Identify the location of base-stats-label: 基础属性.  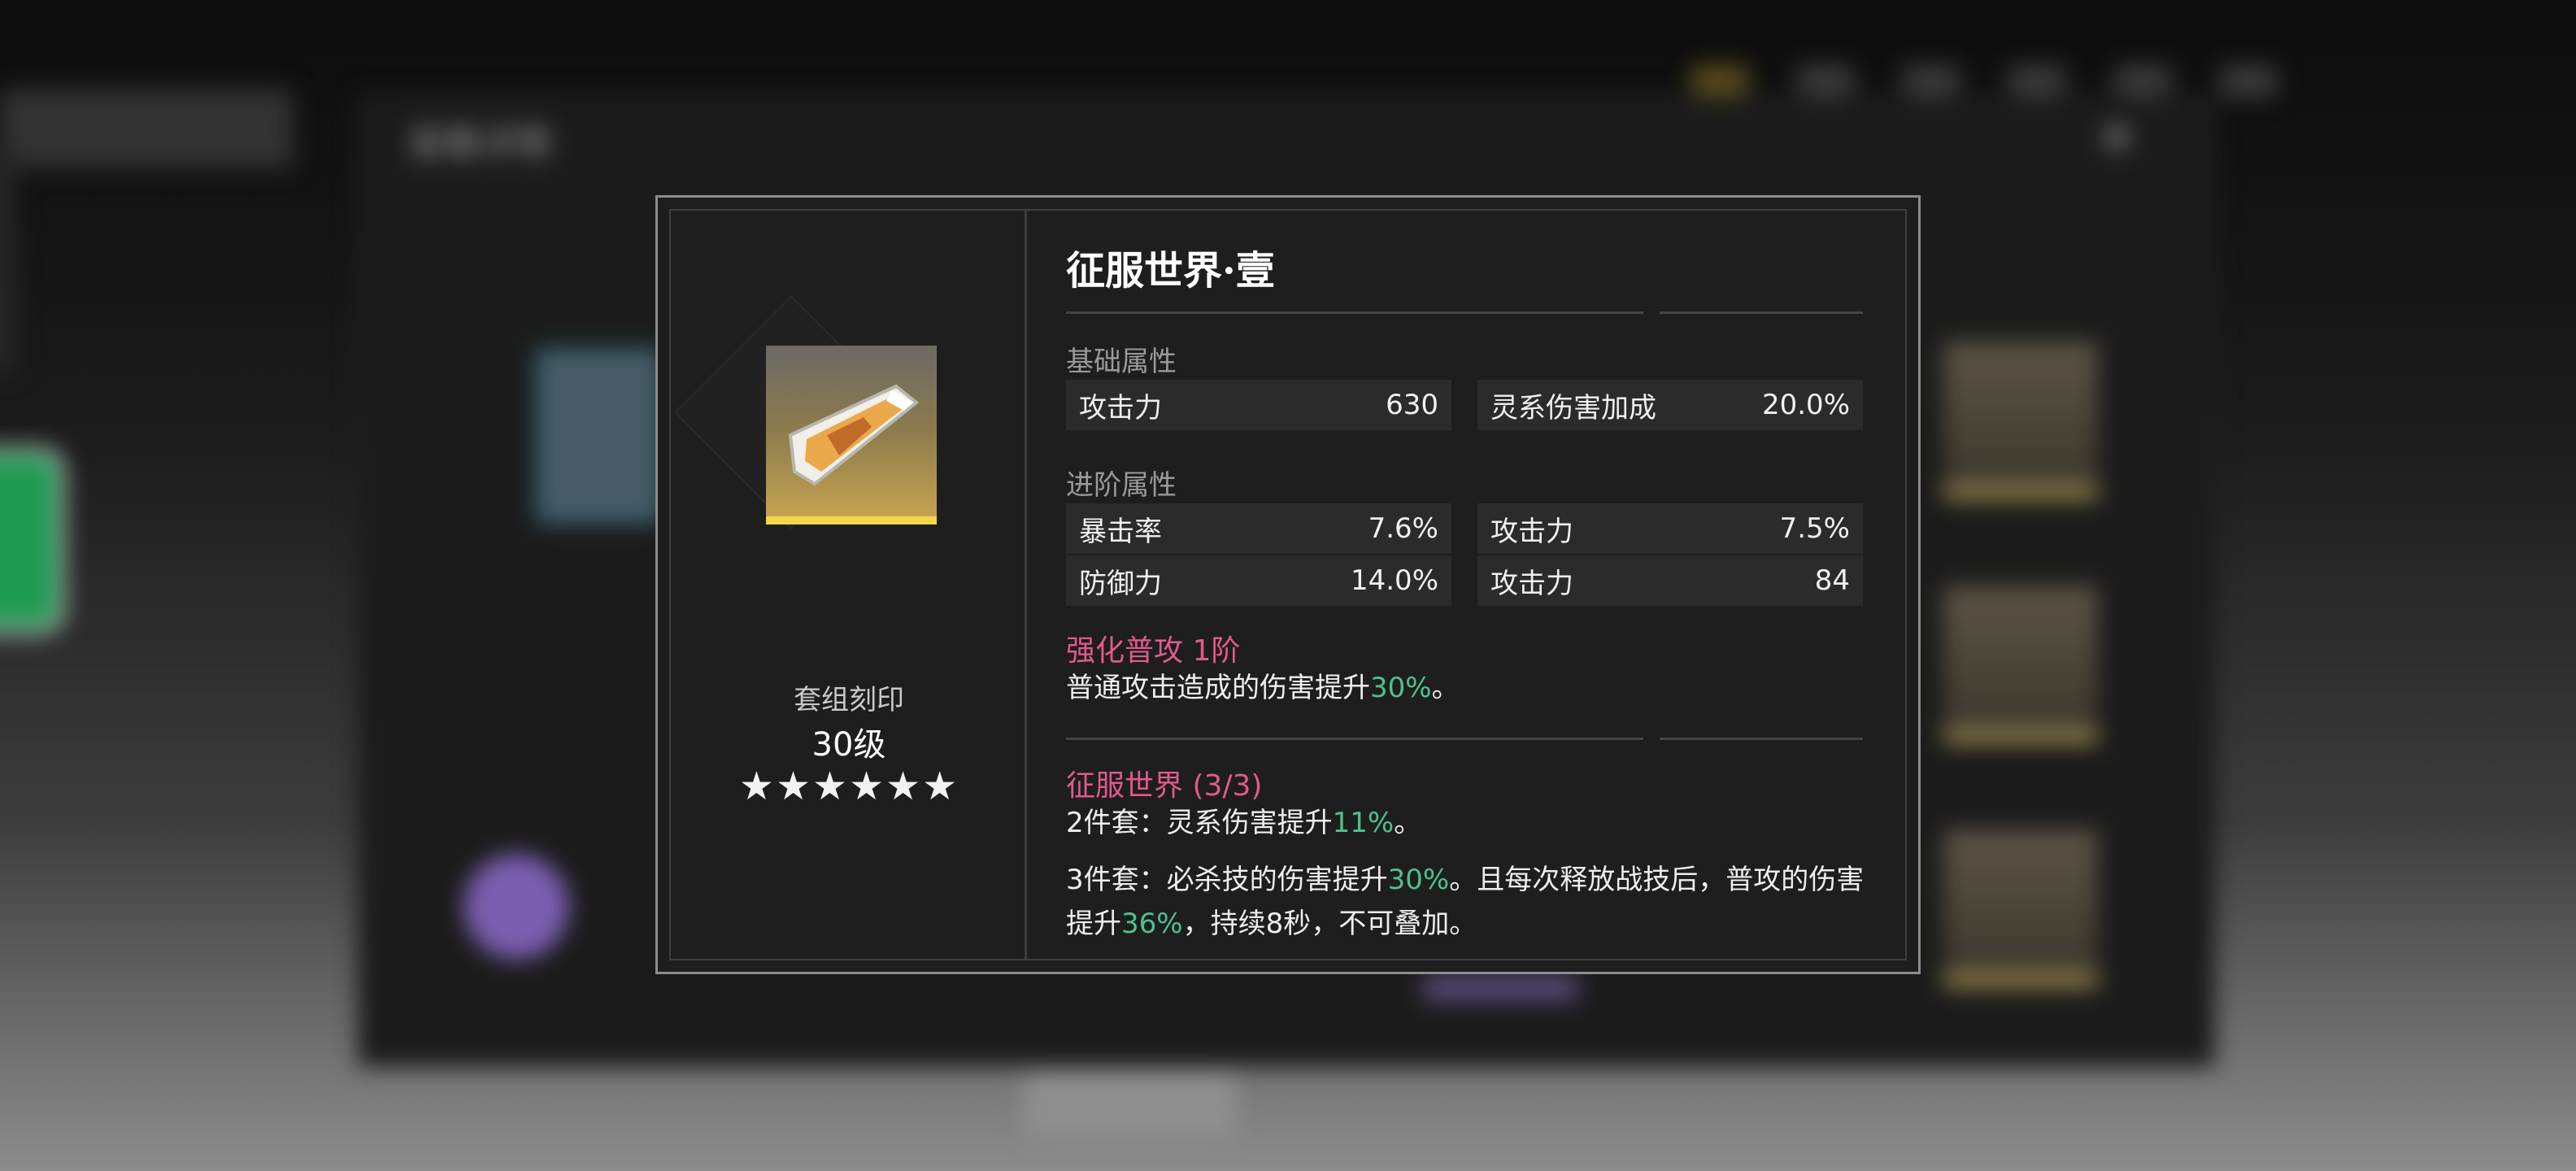
(1121, 362).